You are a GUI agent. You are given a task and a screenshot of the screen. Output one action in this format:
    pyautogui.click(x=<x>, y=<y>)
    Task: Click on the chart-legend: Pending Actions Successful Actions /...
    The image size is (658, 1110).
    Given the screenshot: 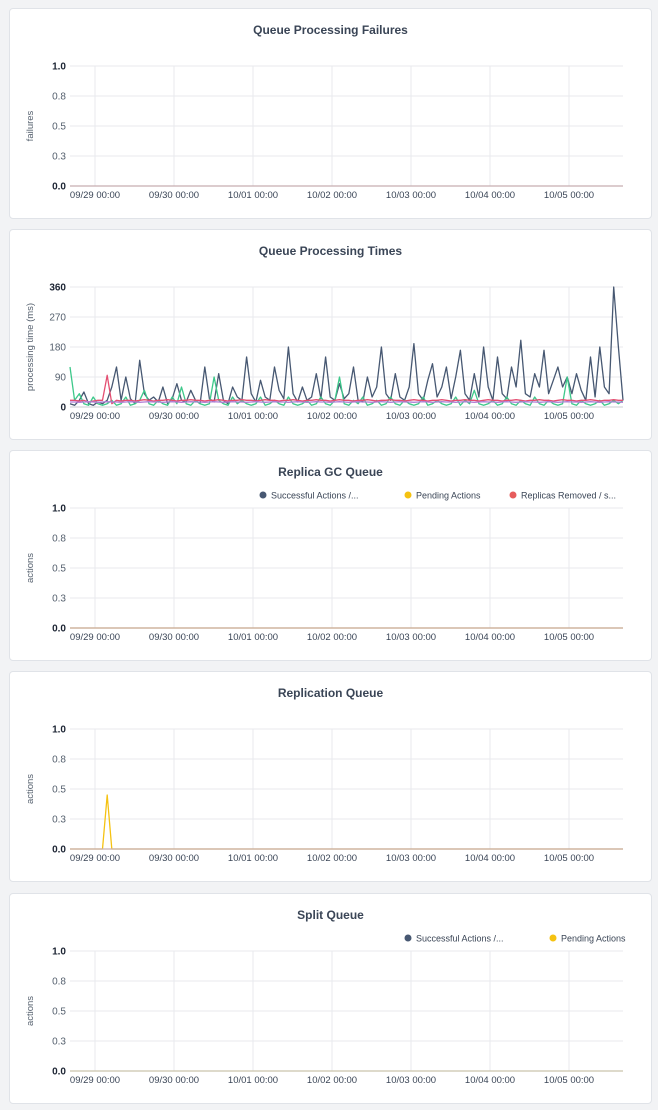 What is the action you would take?
    pyautogui.click(x=515, y=939)
    